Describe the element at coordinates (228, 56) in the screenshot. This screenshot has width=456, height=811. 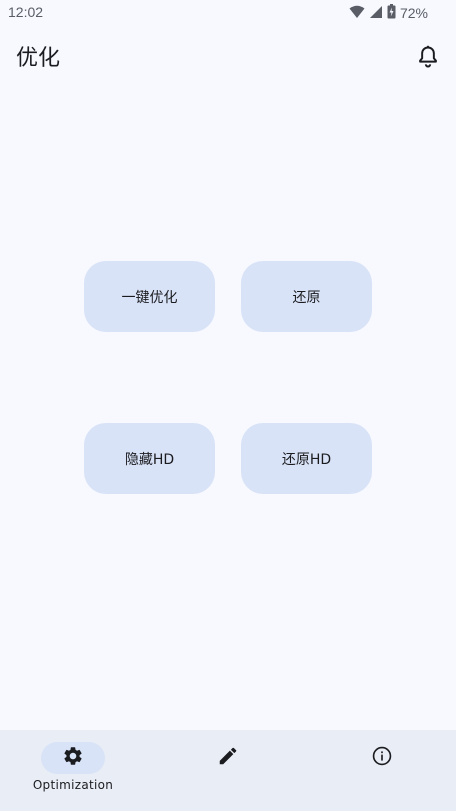
I see `top-app-bar: 优化` at that location.